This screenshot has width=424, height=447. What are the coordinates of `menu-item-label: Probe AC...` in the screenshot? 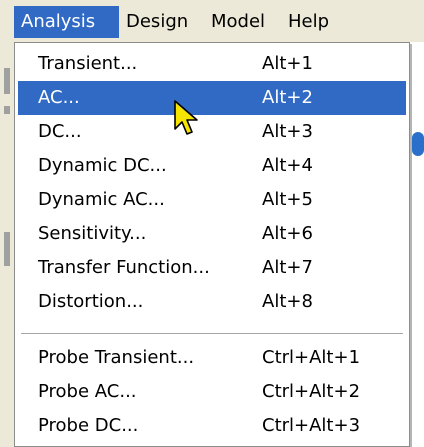 It's located at (87, 391).